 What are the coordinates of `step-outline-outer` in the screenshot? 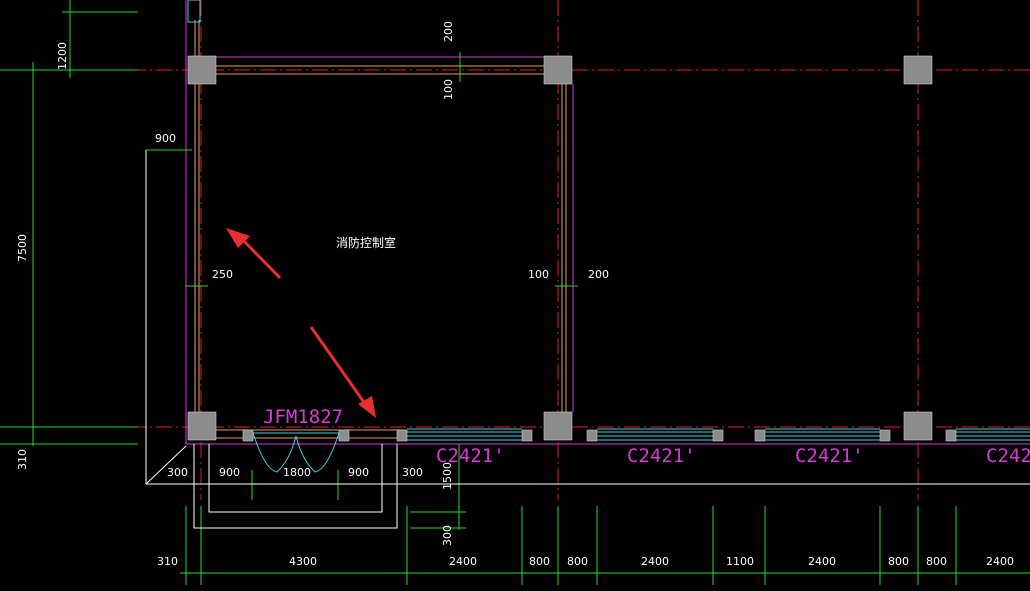 It's located at (295, 486).